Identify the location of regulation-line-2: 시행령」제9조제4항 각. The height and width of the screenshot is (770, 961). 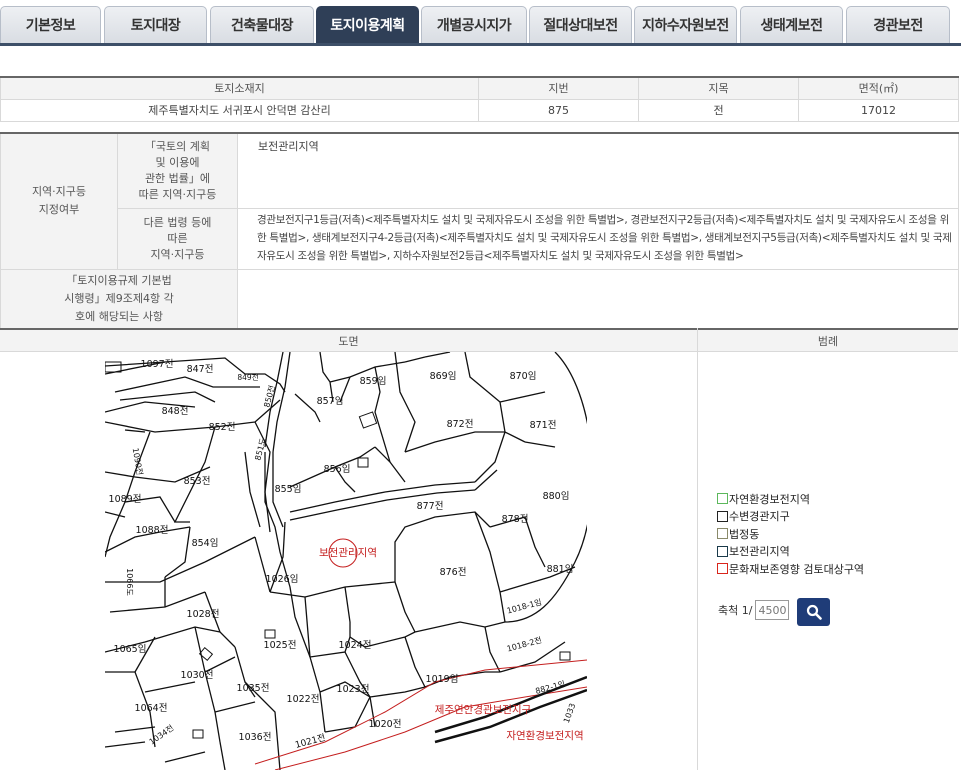
(119, 298).